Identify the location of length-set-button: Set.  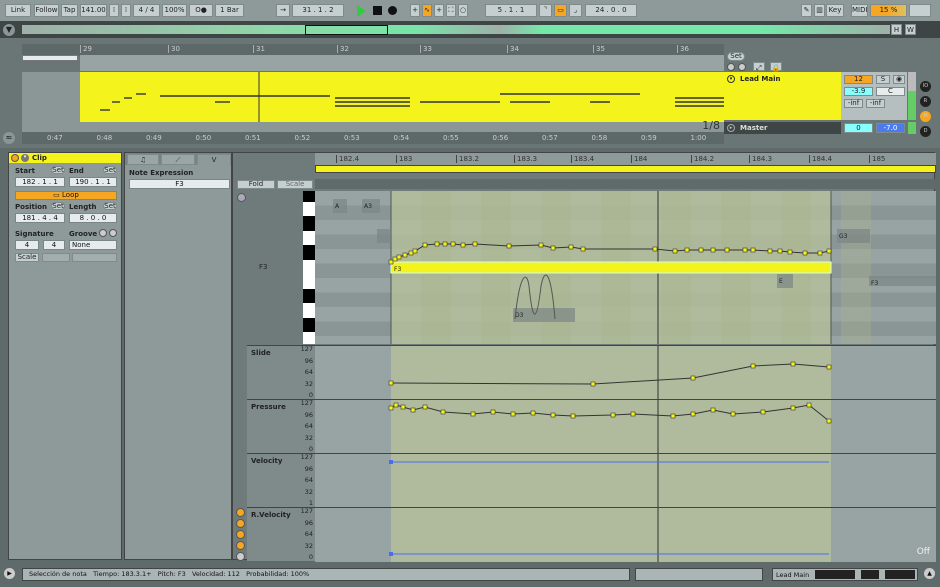
(110, 206).